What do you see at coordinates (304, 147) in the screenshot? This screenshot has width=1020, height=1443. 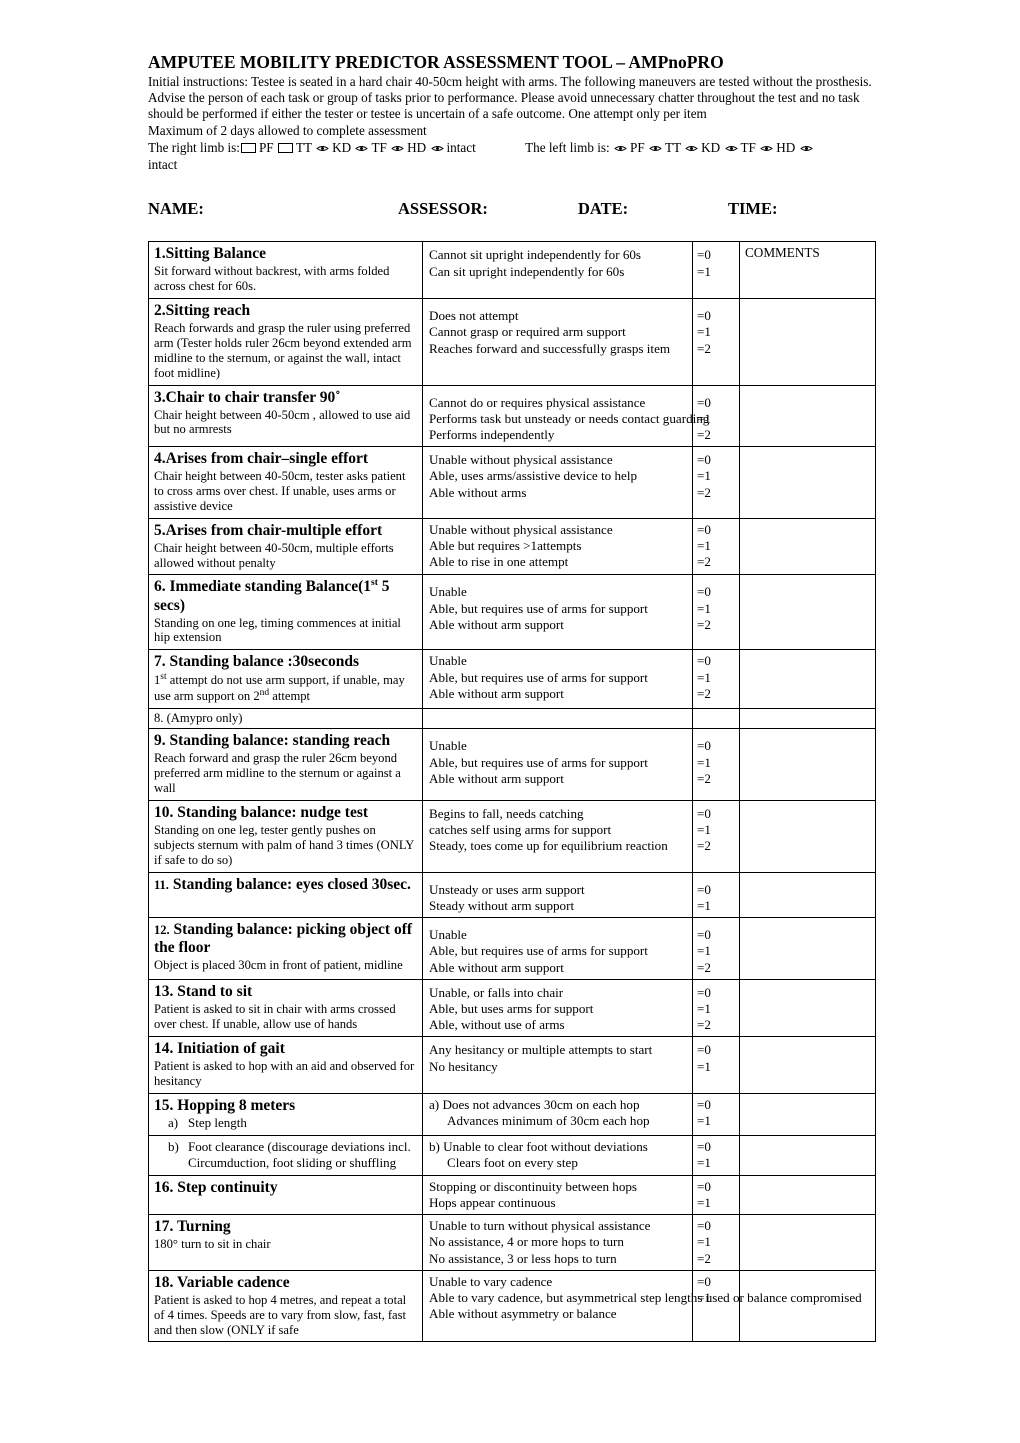 I see `right-limb-option-tt: TT` at bounding box center [304, 147].